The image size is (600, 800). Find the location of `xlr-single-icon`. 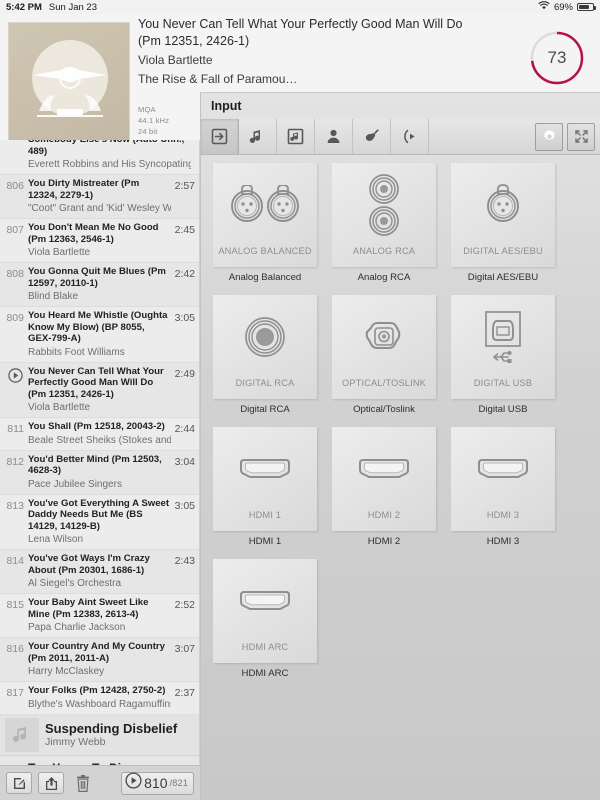

xlr-single-icon is located at coordinates (503, 204).